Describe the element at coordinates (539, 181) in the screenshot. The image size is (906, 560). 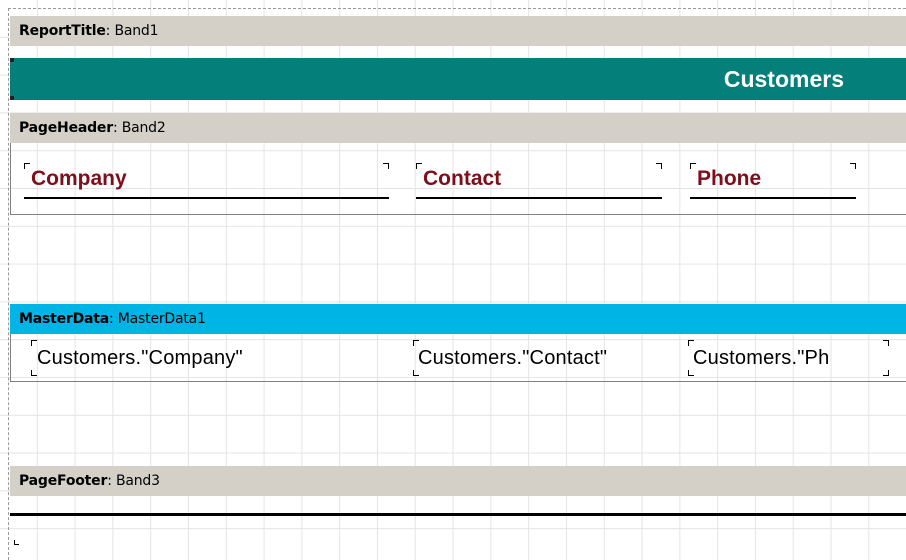
I see `column-header-contact: Contact` at that location.